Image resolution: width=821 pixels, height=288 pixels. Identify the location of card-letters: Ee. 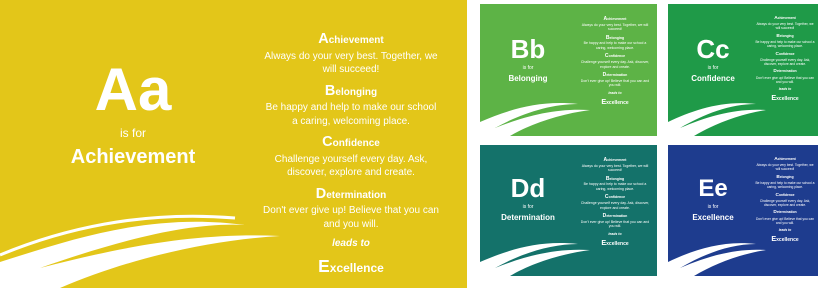
(713, 188).